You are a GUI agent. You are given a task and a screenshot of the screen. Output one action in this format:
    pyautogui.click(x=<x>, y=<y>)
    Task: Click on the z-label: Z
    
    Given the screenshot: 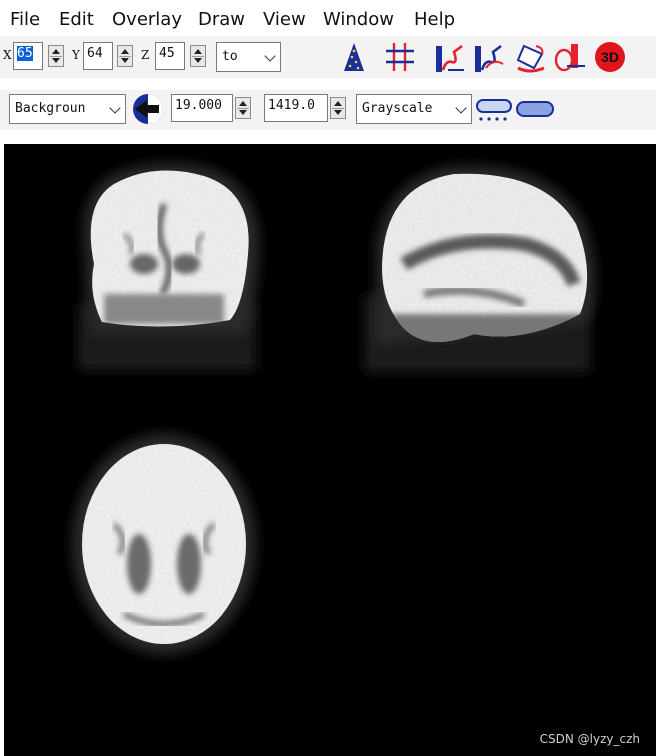 What is the action you would take?
    pyautogui.click(x=145, y=55)
    